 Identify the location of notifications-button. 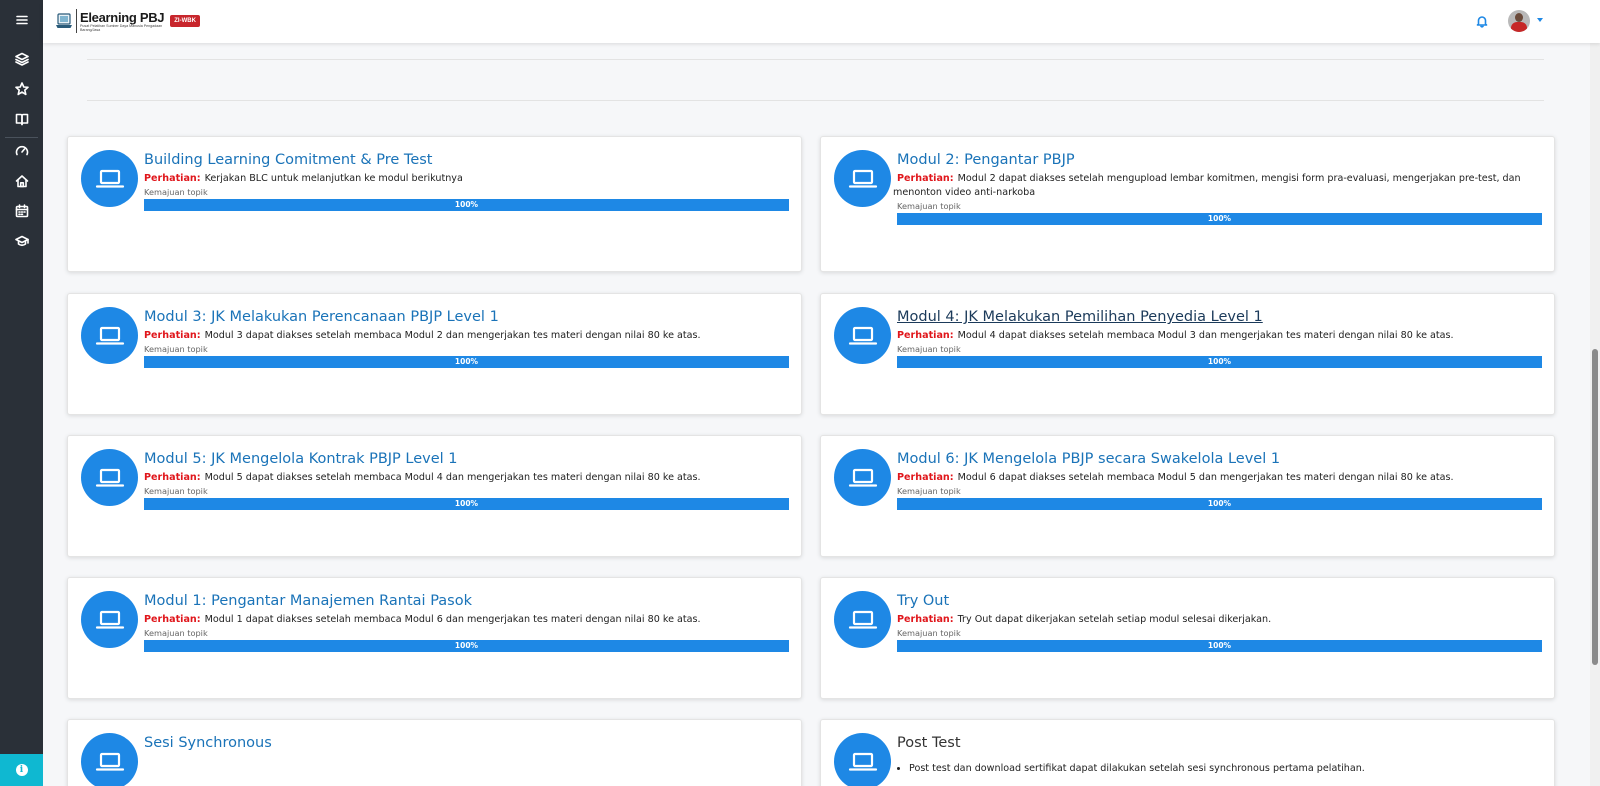
(1483, 21).